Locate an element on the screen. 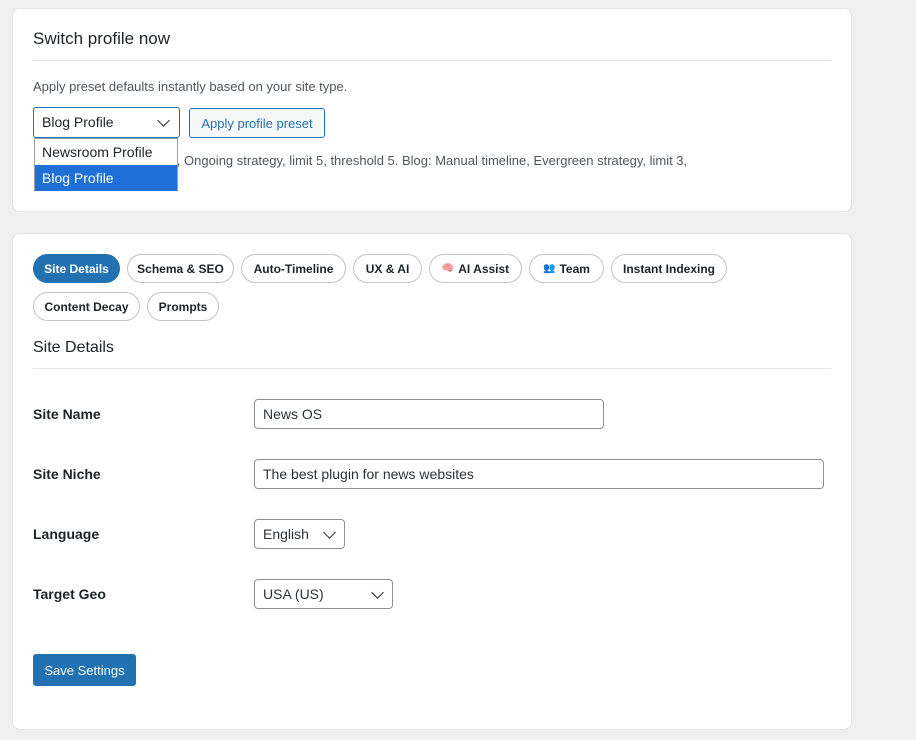 Image resolution: width=916 pixels, height=740 pixels. target-geo-select: USA (US) is located at coordinates (323, 594).